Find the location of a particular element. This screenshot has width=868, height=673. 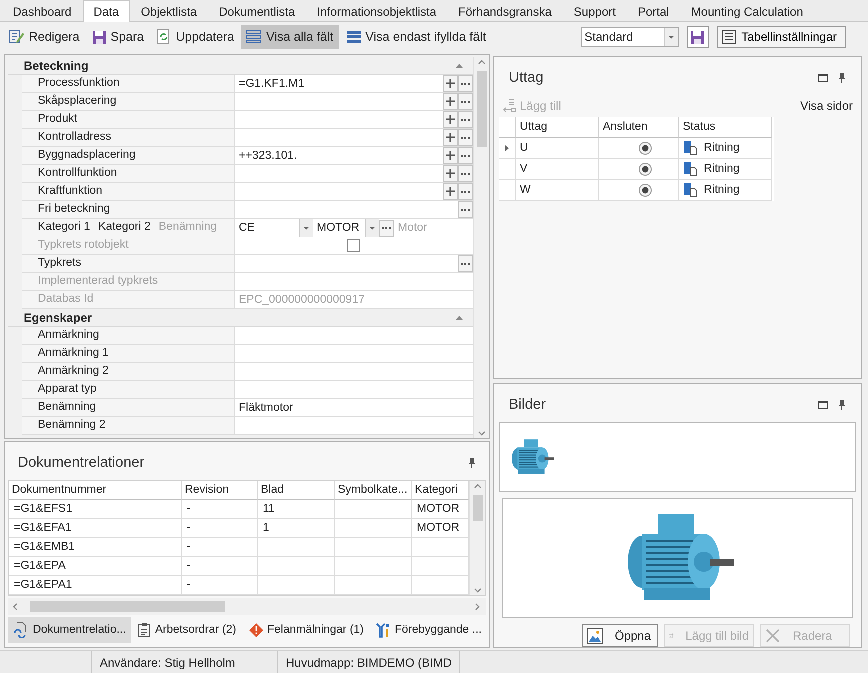

table-cell: U is located at coordinates (557, 148).